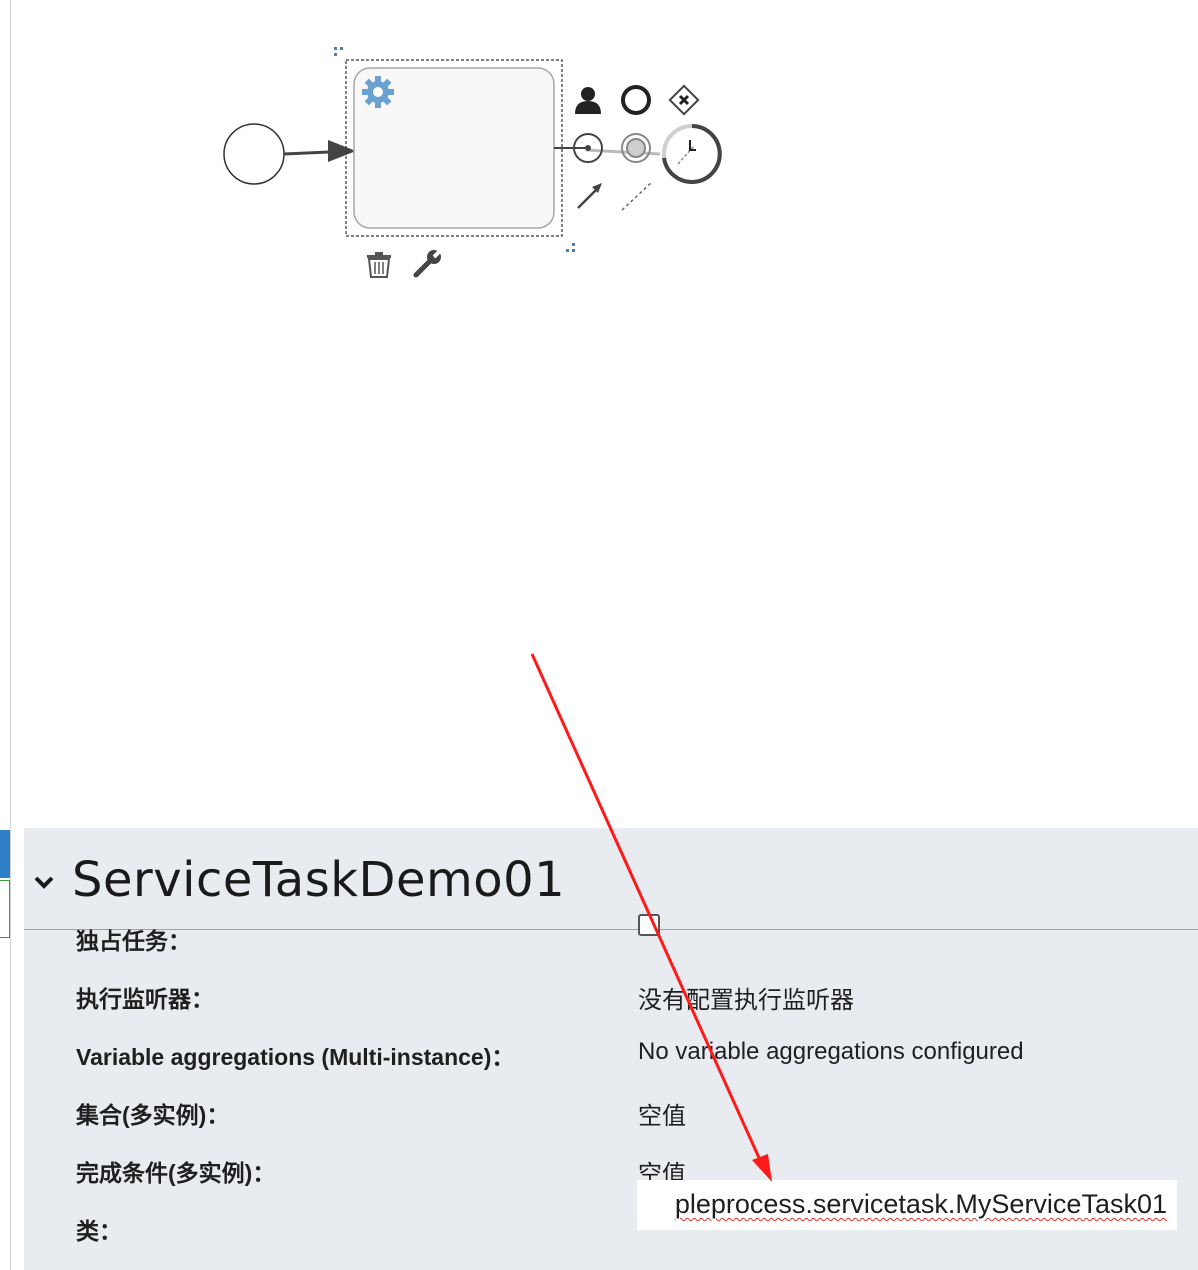 This screenshot has height=1270, width=1198. What do you see at coordinates (684, 100) in the screenshot?
I see `exclusive-gateway-icon` at bounding box center [684, 100].